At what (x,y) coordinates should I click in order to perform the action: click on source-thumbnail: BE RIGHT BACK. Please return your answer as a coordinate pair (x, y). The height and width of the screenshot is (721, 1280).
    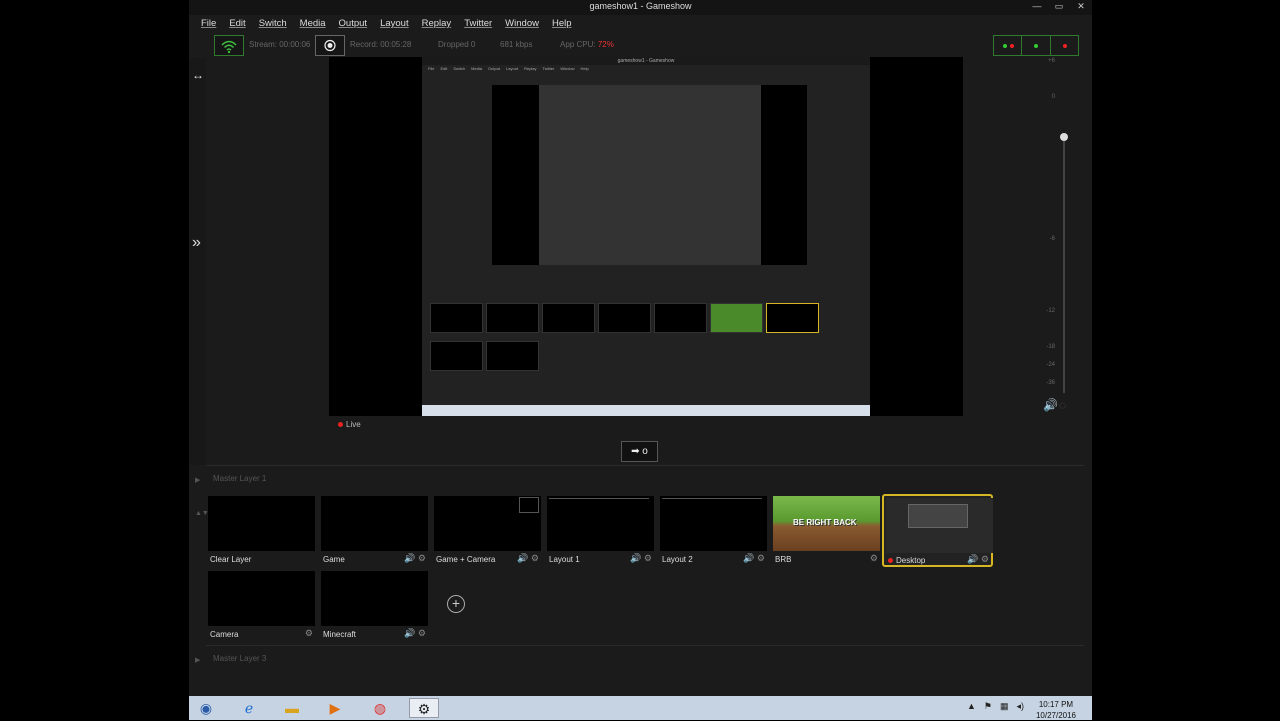
    Looking at the image, I should click on (826, 523).